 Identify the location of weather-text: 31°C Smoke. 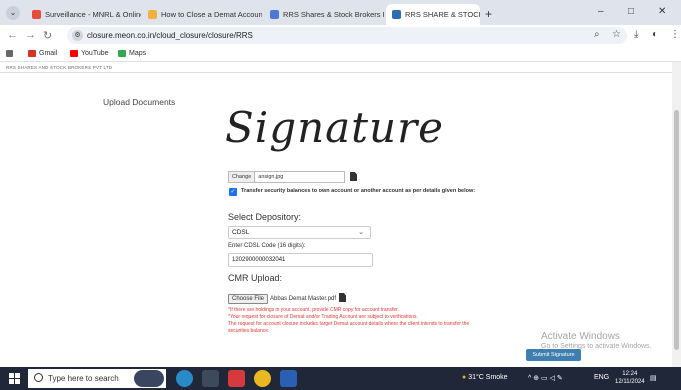
(488, 377).